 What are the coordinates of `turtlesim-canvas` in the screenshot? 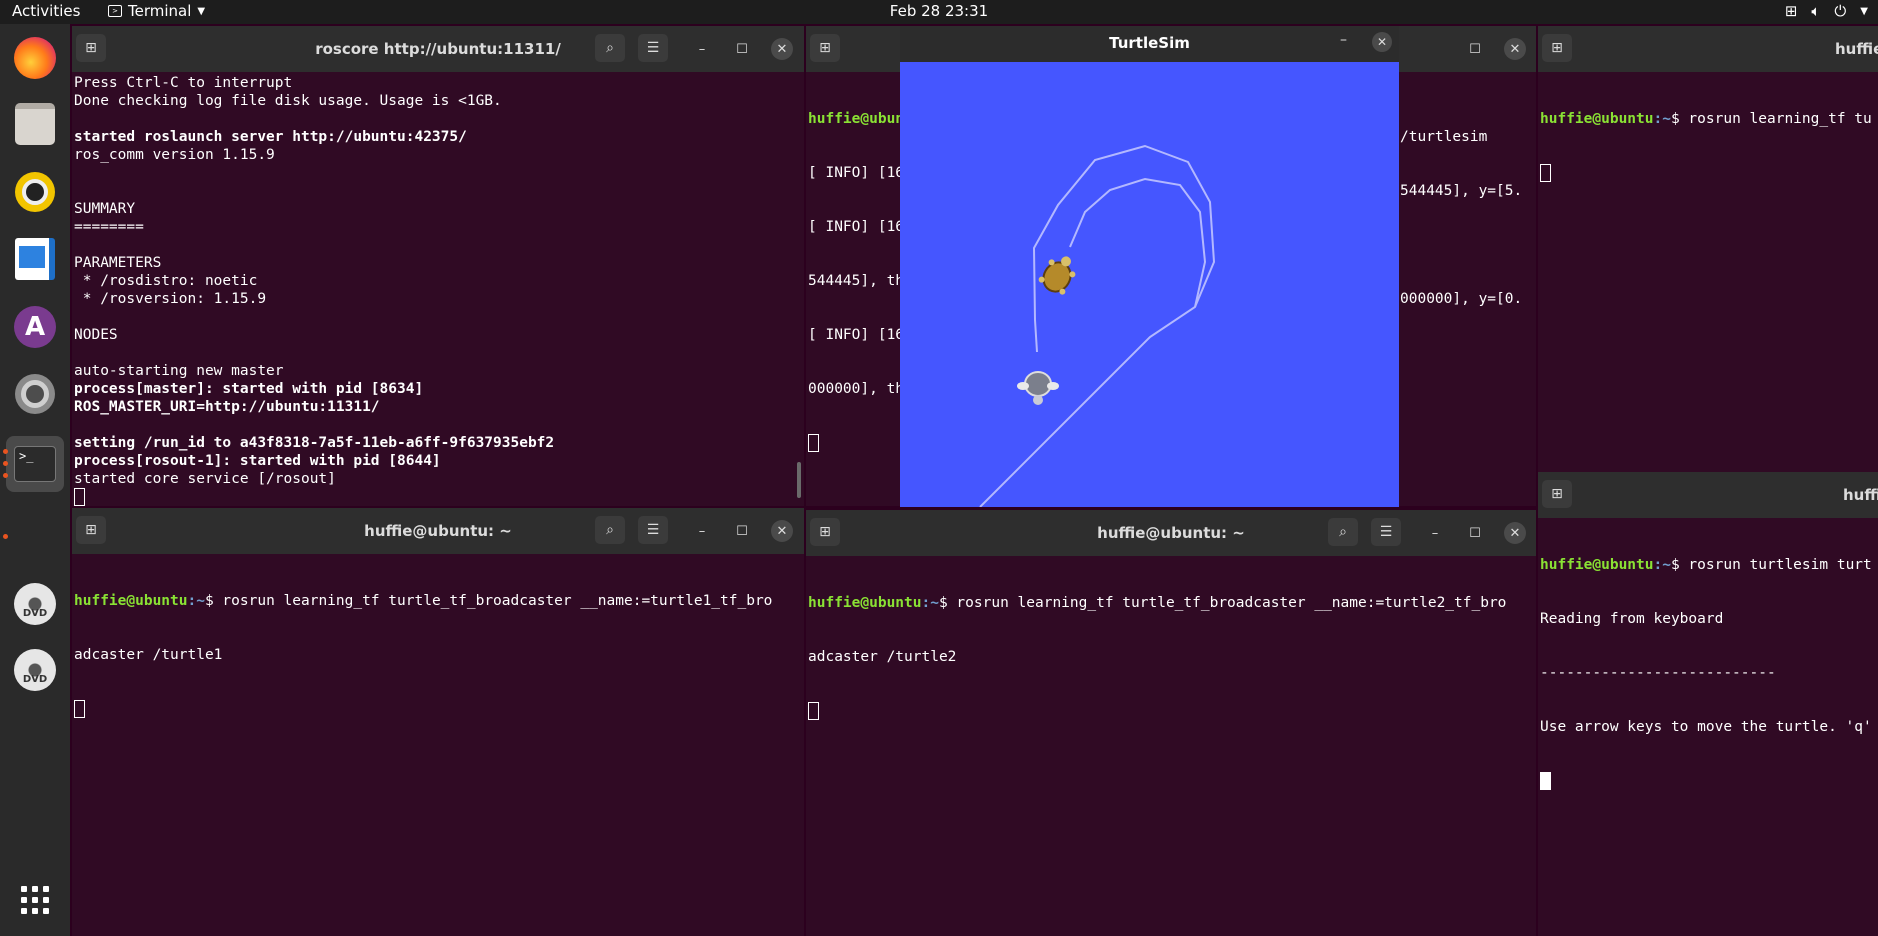 It's located at (1149, 284).